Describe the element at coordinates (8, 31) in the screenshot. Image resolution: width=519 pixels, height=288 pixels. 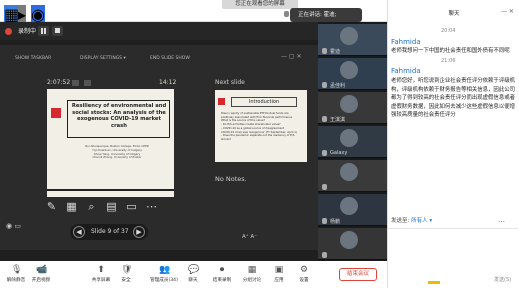
I see `recording-dot-icon` at that location.